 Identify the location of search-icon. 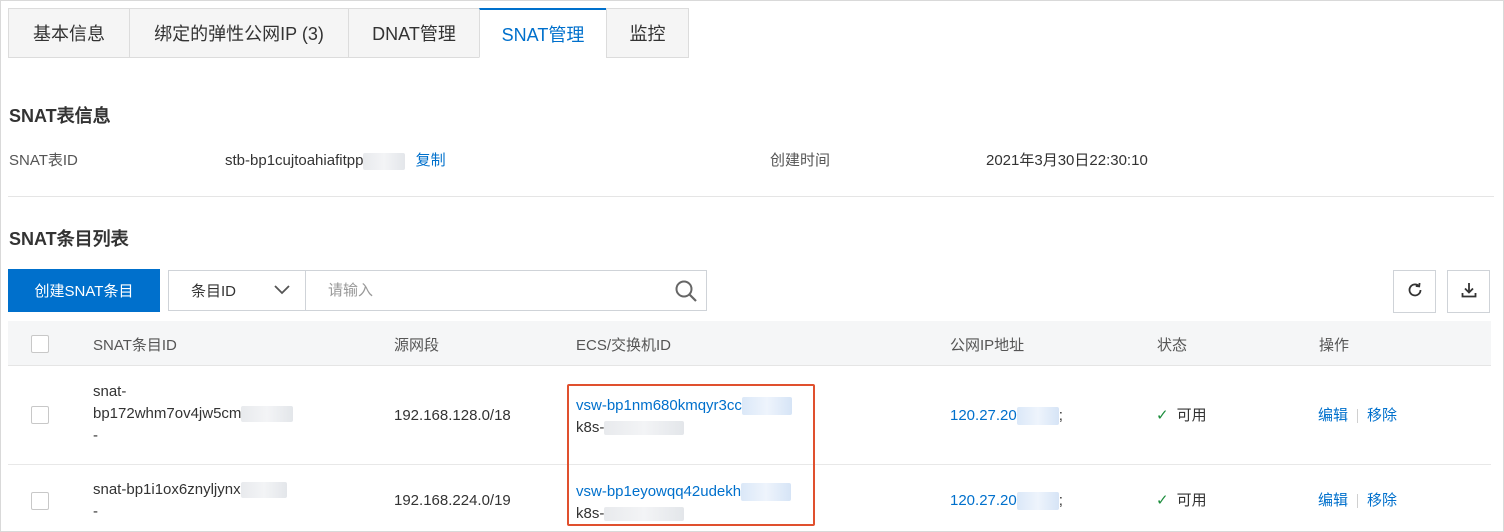
(686, 290).